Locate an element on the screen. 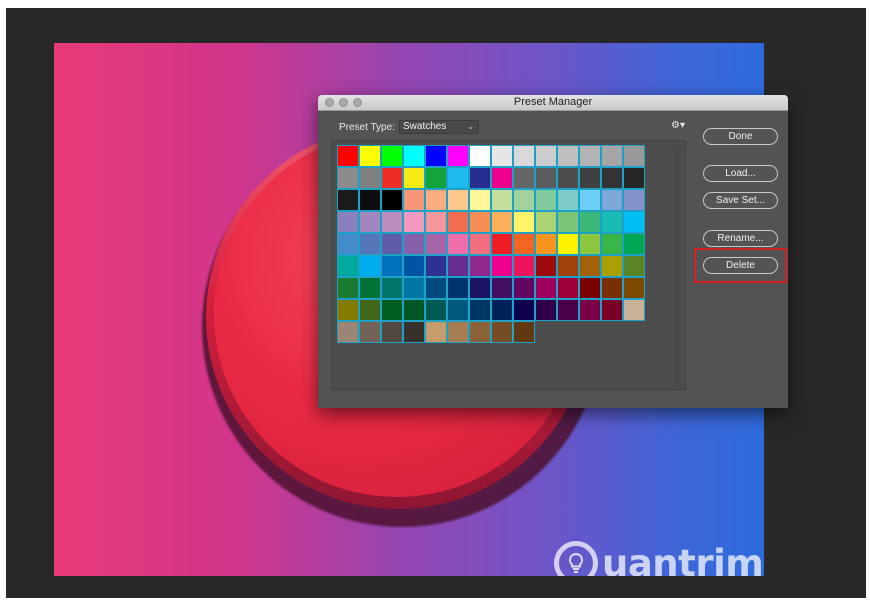  done-button: Done is located at coordinates (740, 136).